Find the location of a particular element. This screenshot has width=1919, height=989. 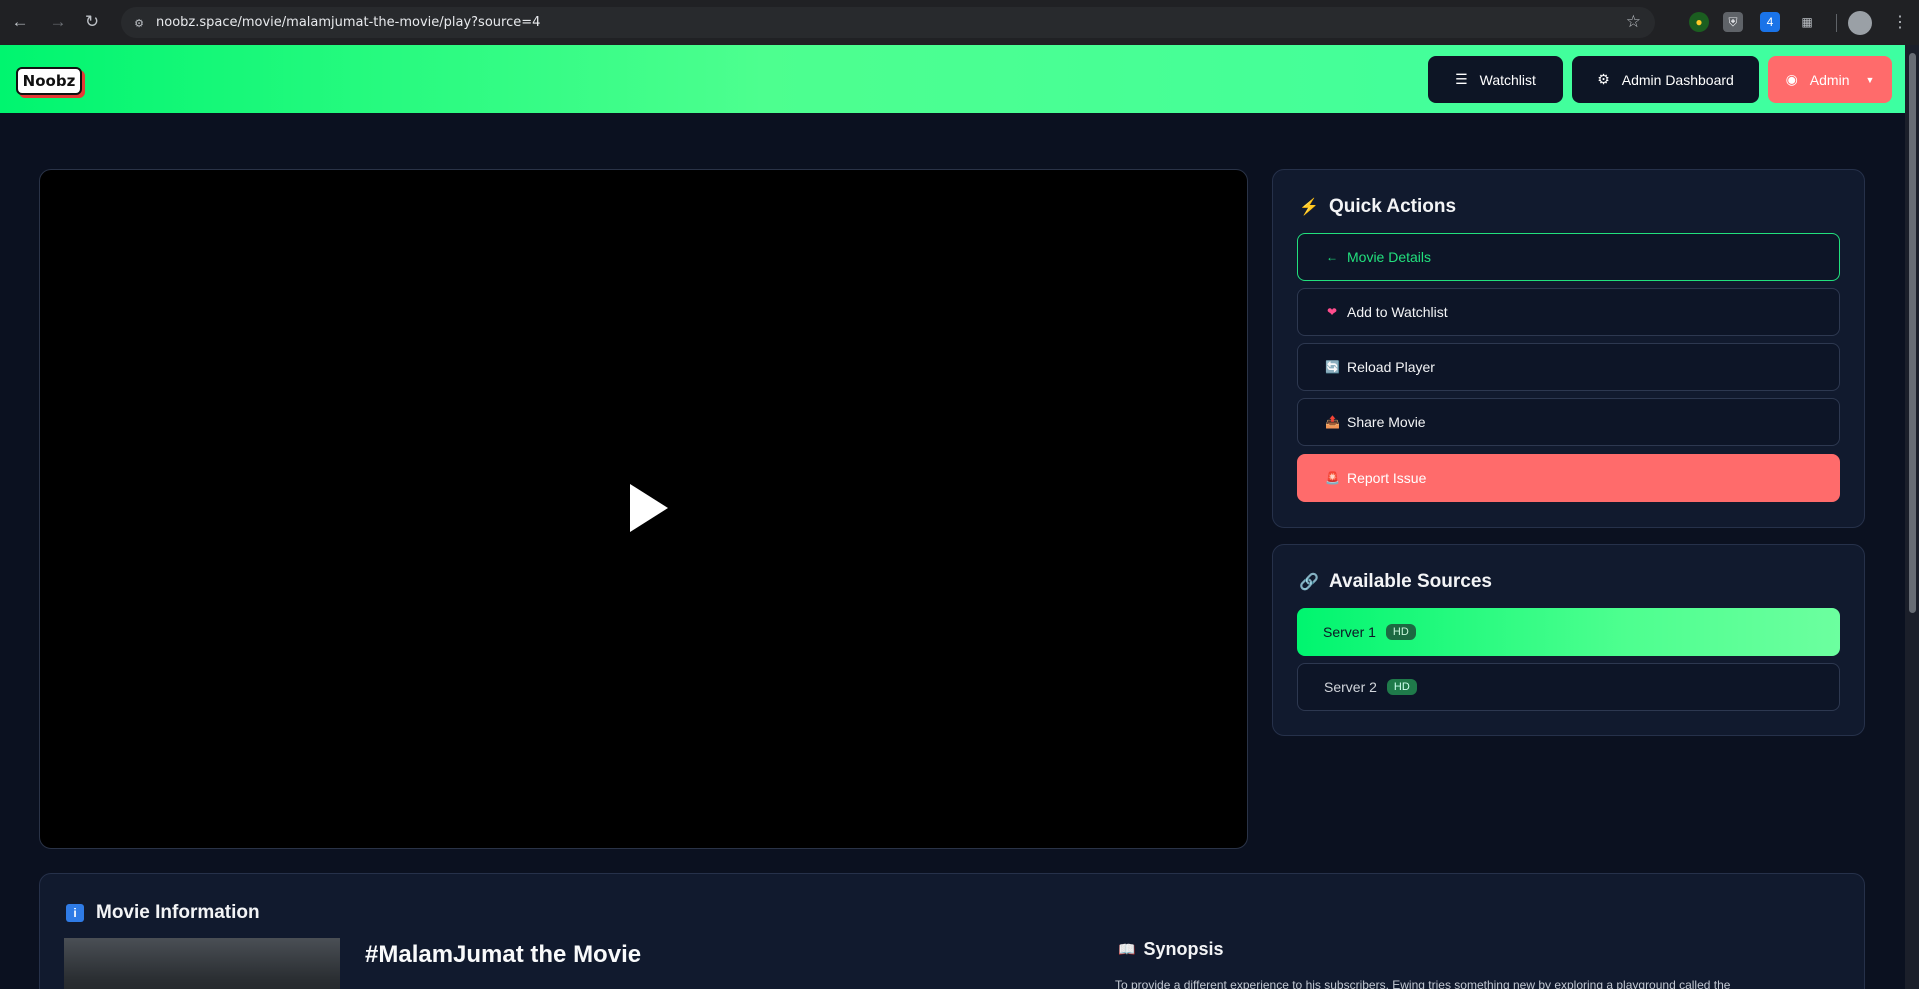

movie-details-button: ← Movie Details is located at coordinates (1568, 257).